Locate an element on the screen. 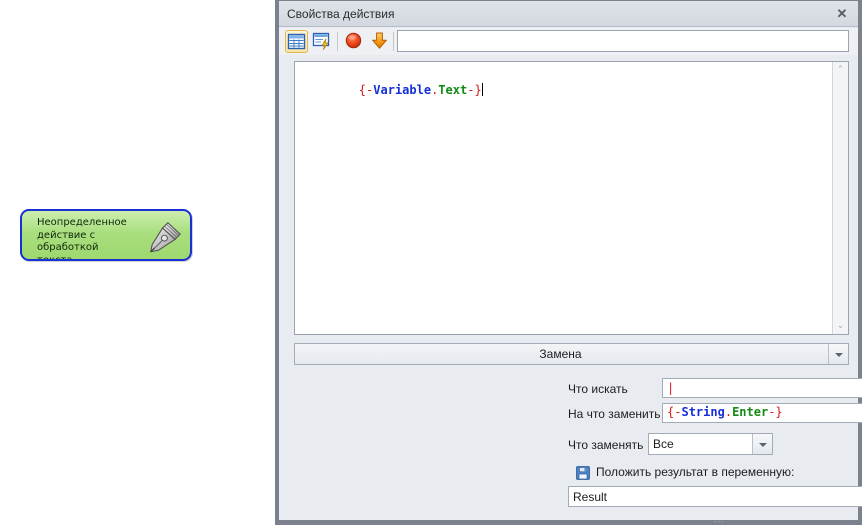  search-label: Что искать is located at coordinates (598, 389).